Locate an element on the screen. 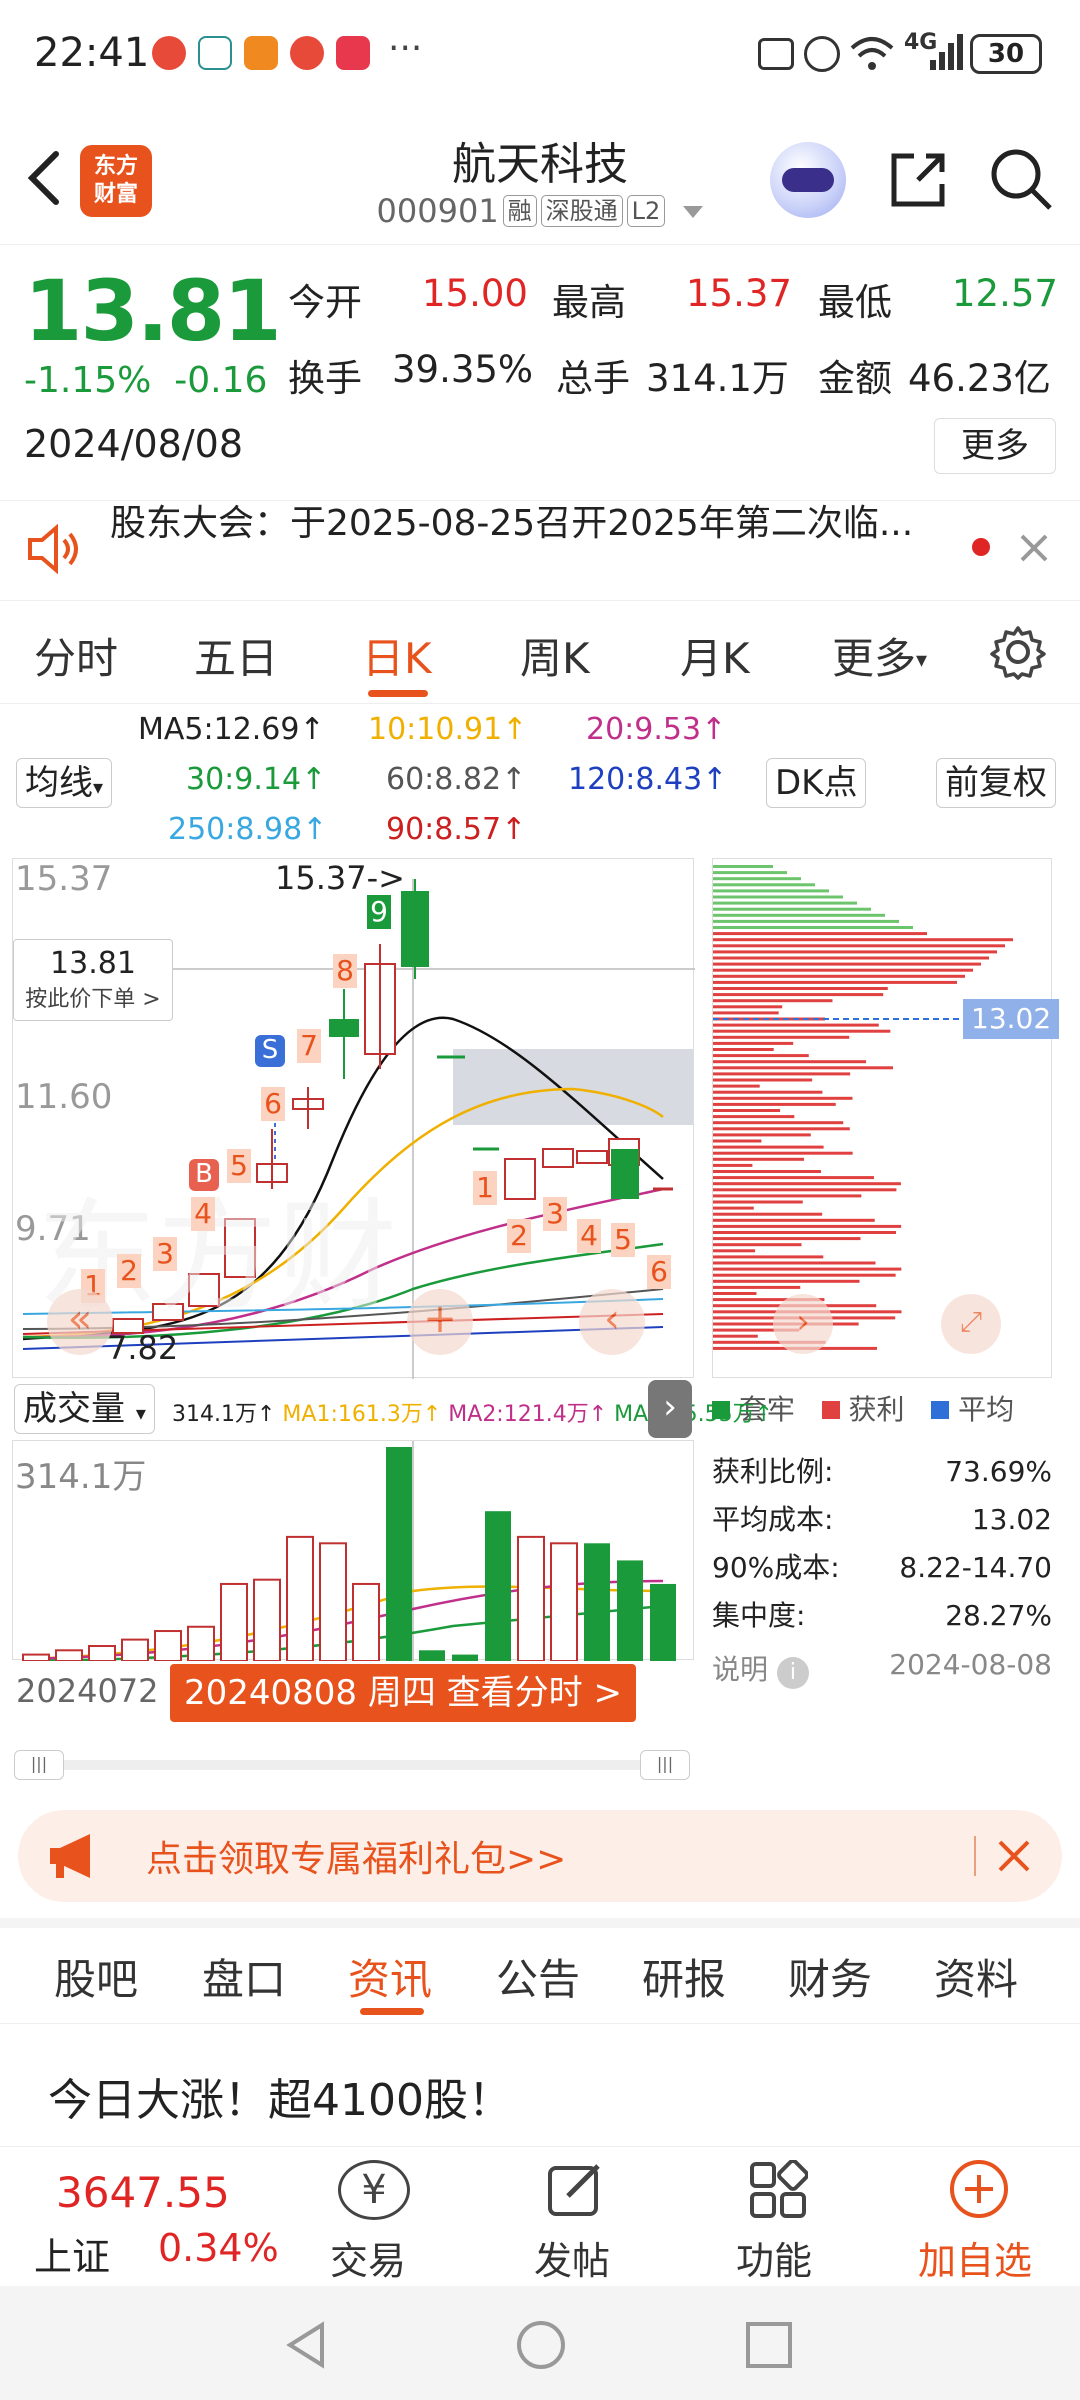 The image size is (1080, 2400). promo-banner: 点击领取专属福利礼包>> is located at coordinates (540, 1856).